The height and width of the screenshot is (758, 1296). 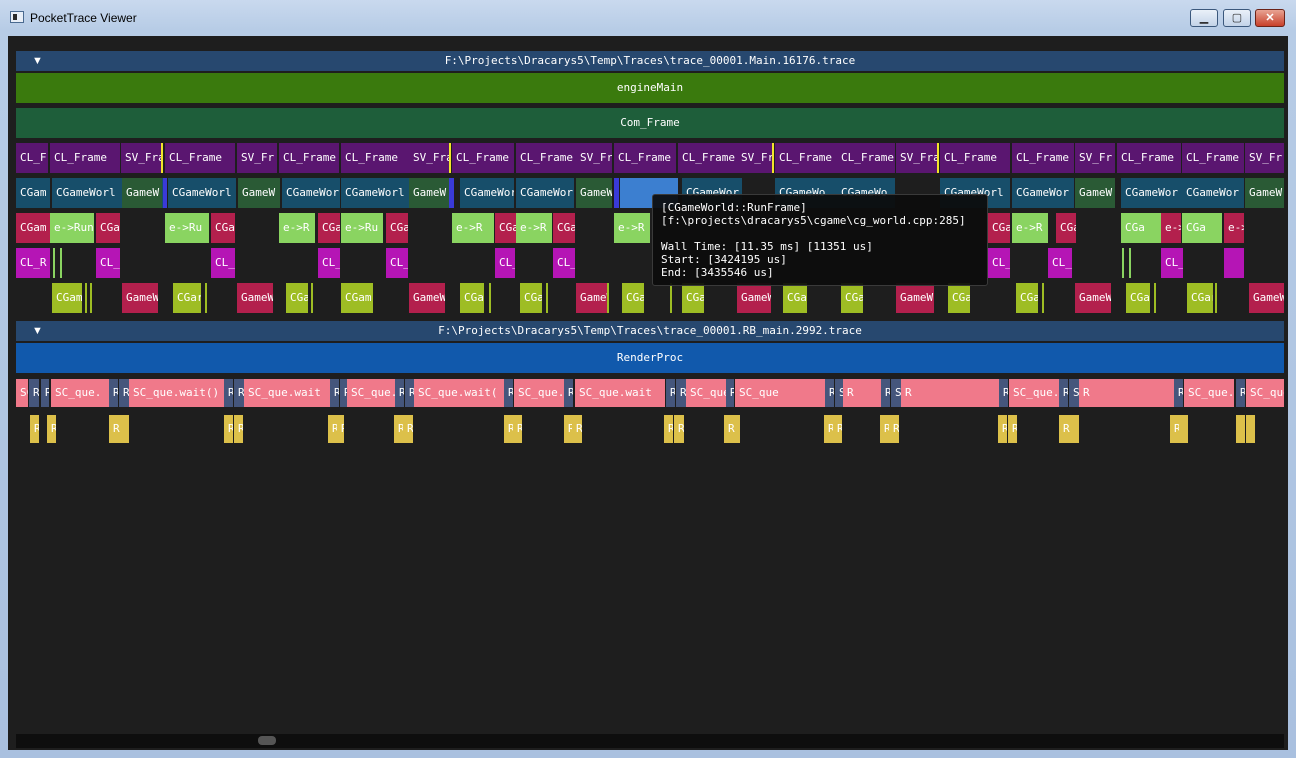 I want to click on zone-gameworld: GameW, so click(x=1264, y=193).